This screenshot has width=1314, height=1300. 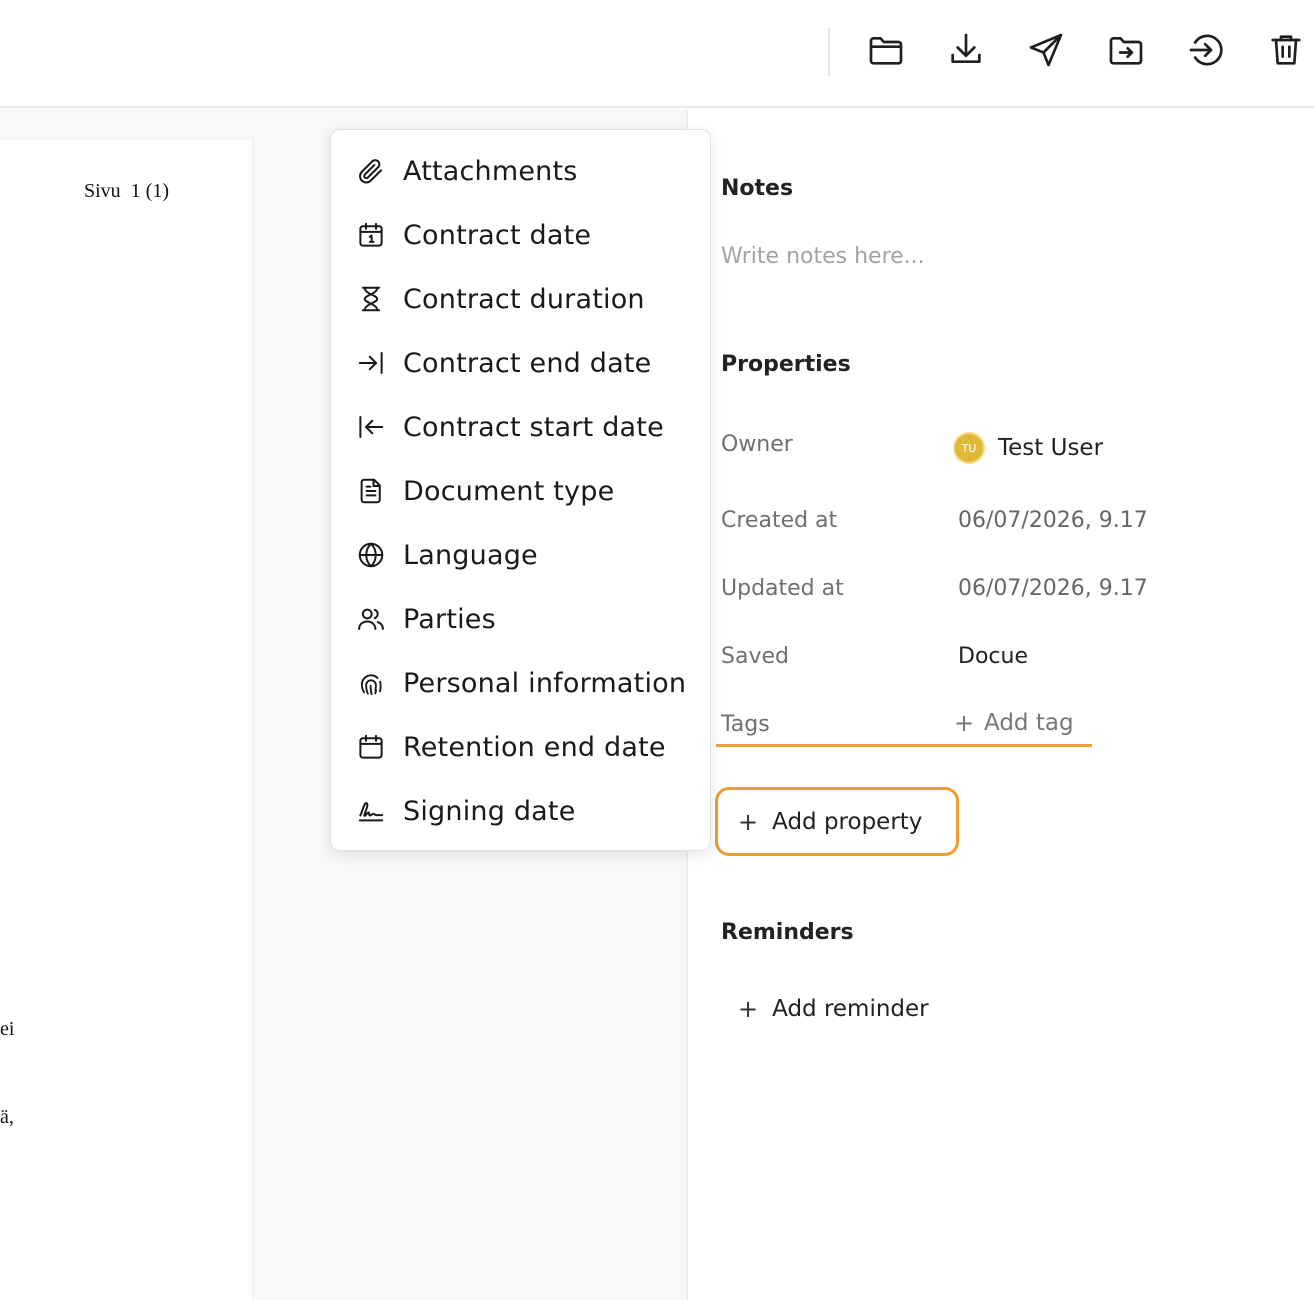 What do you see at coordinates (470, 555) in the screenshot?
I see `menu-item-label: Language` at bounding box center [470, 555].